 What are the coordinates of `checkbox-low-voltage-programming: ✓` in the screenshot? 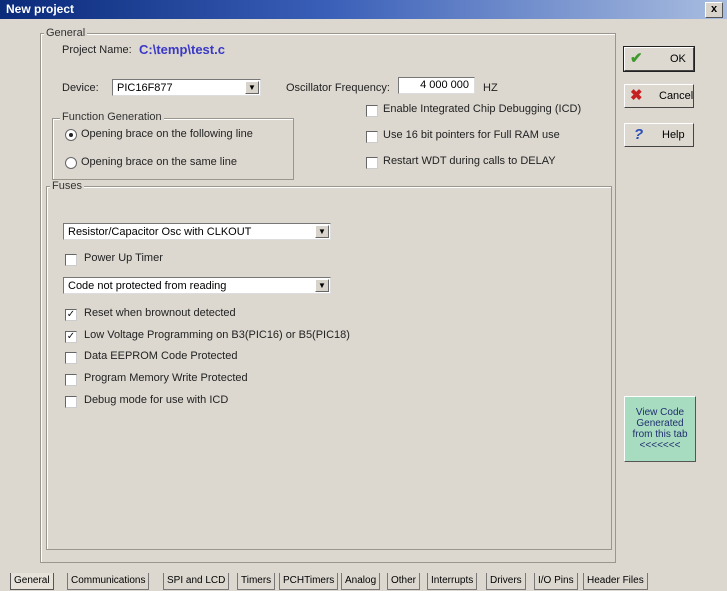 It's located at (71, 337).